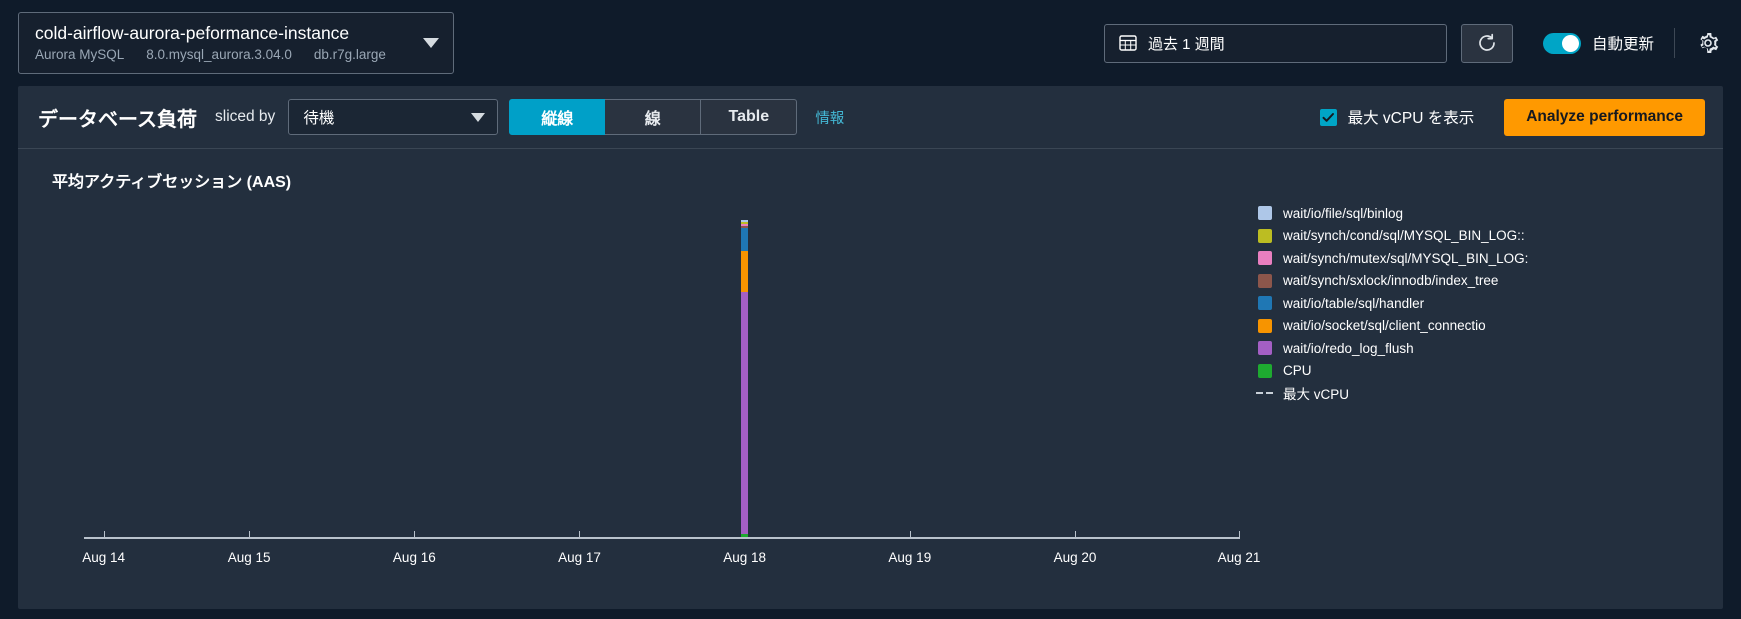 This screenshot has height=619, width=1741. Describe the element at coordinates (1239, 557) in the screenshot. I see `x-axis-tick-label: Aug 21` at that location.